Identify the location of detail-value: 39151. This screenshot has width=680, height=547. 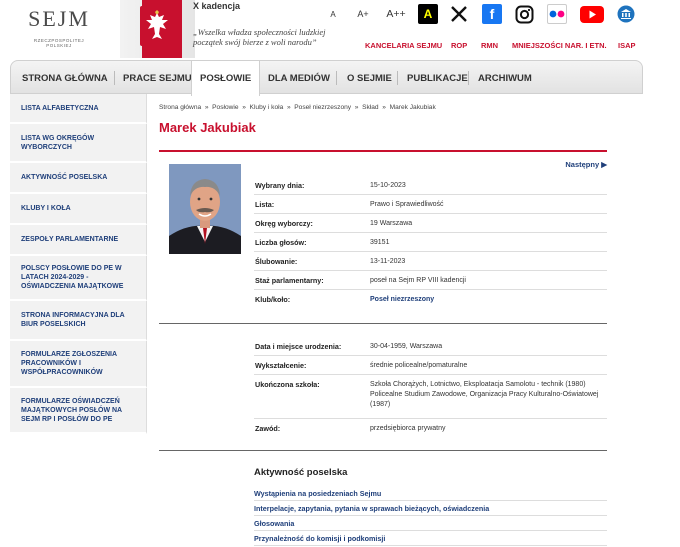
(380, 242).